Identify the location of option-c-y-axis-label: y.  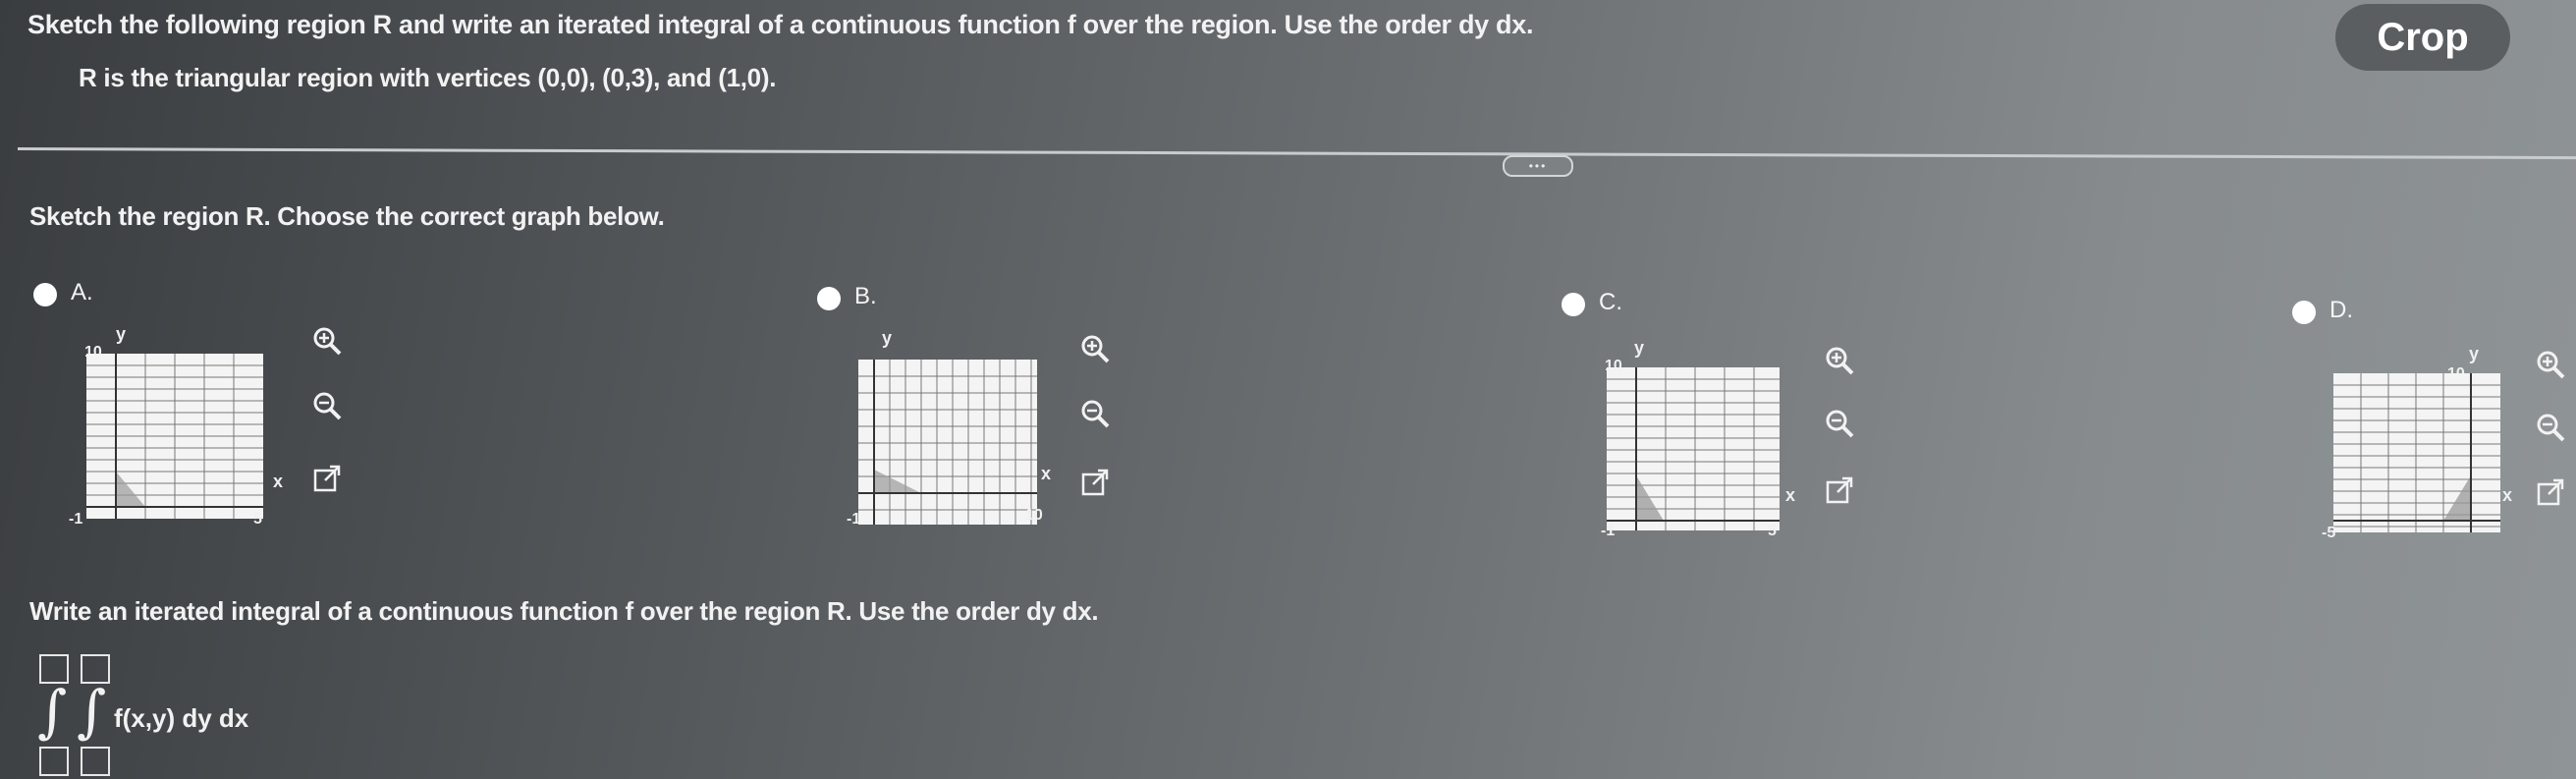
(1640, 348).